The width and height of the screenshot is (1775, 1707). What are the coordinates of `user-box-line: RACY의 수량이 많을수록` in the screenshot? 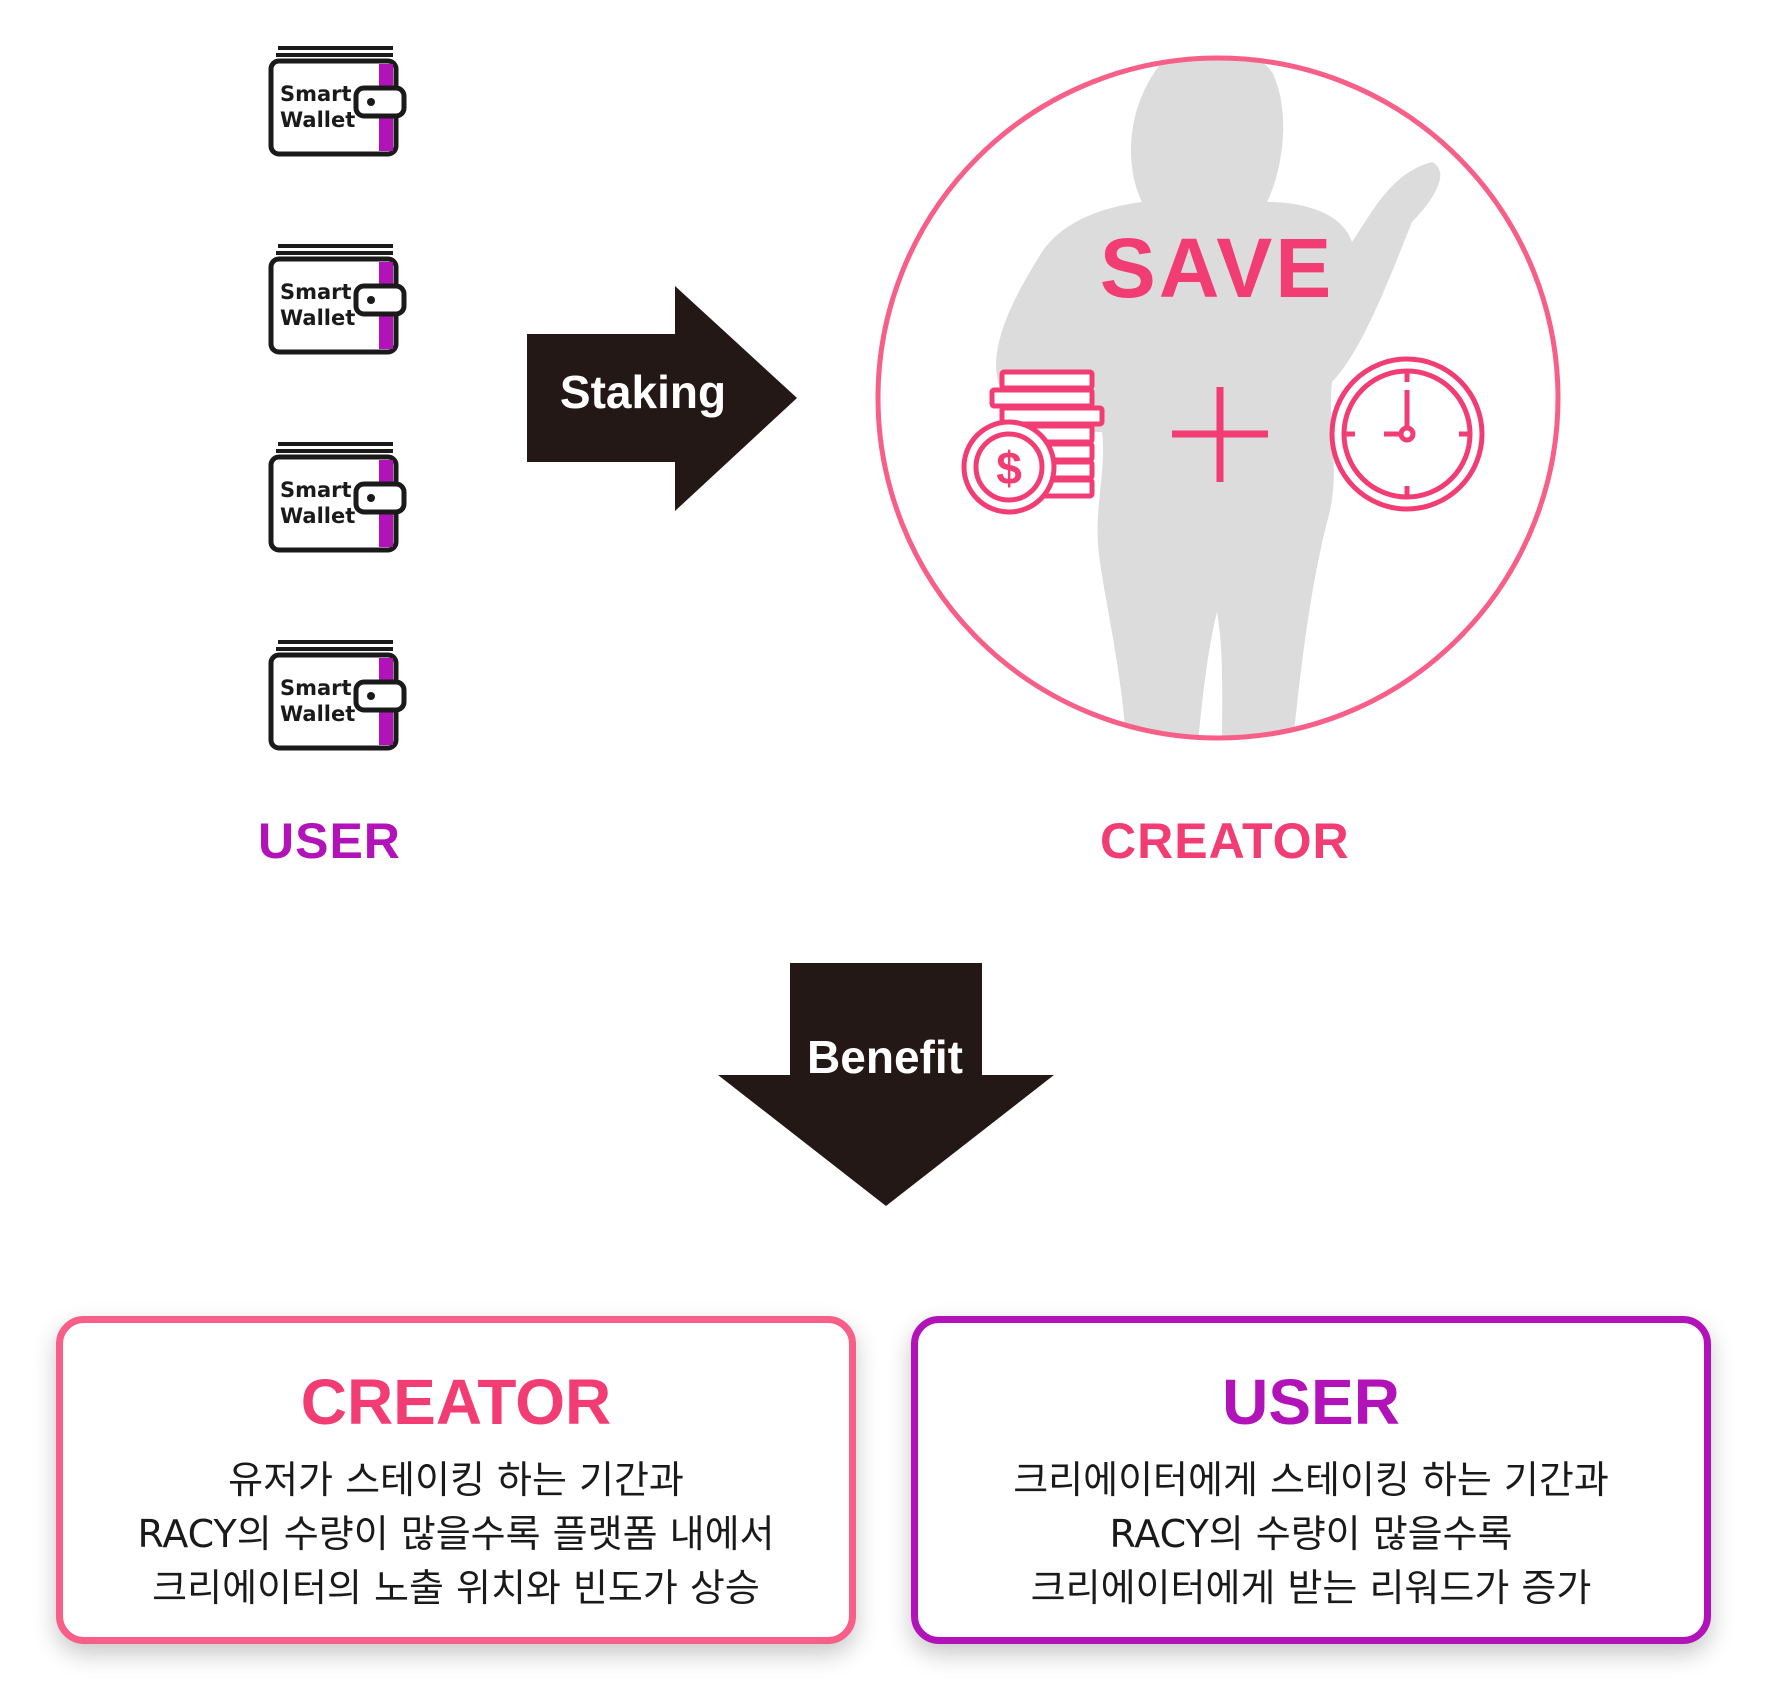 It's located at (1311, 1534).